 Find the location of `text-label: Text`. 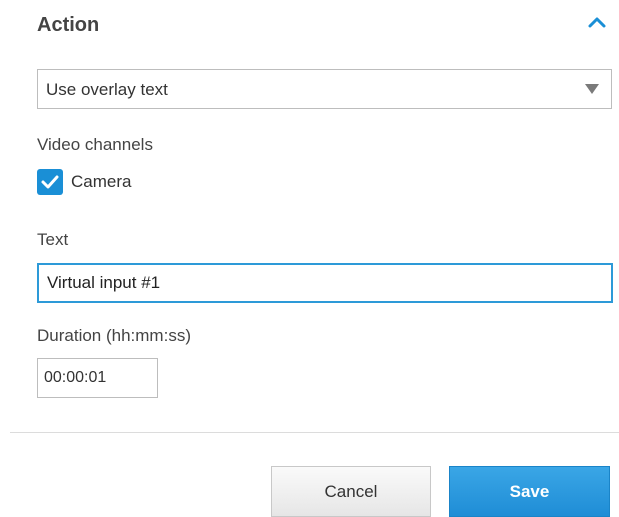

text-label: Text is located at coordinates (53, 239).